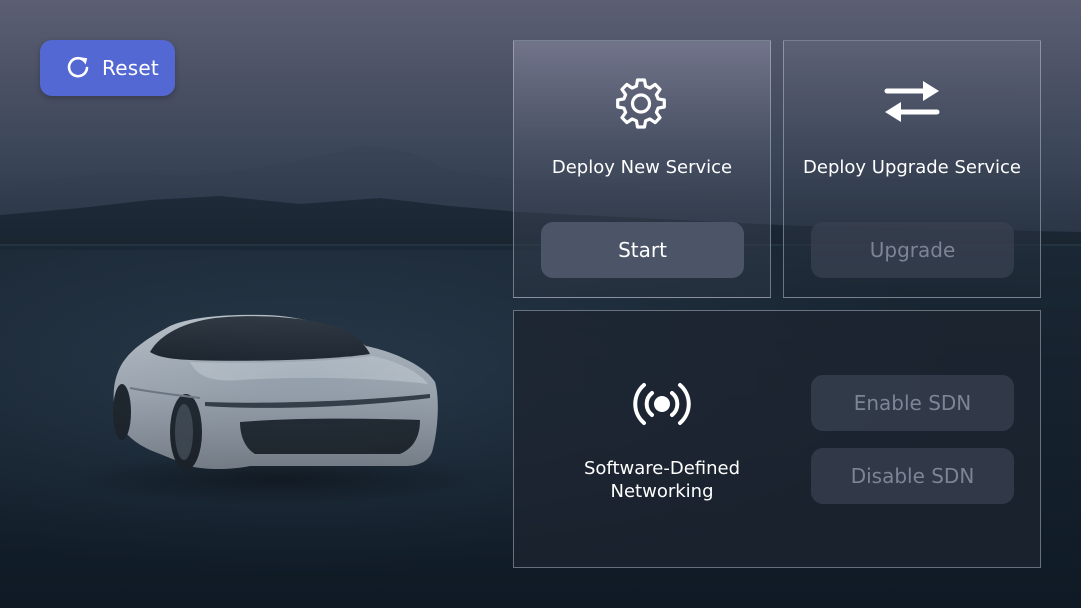 This screenshot has width=1081, height=608. What do you see at coordinates (78, 67) in the screenshot?
I see `refresh-icon` at bounding box center [78, 67].